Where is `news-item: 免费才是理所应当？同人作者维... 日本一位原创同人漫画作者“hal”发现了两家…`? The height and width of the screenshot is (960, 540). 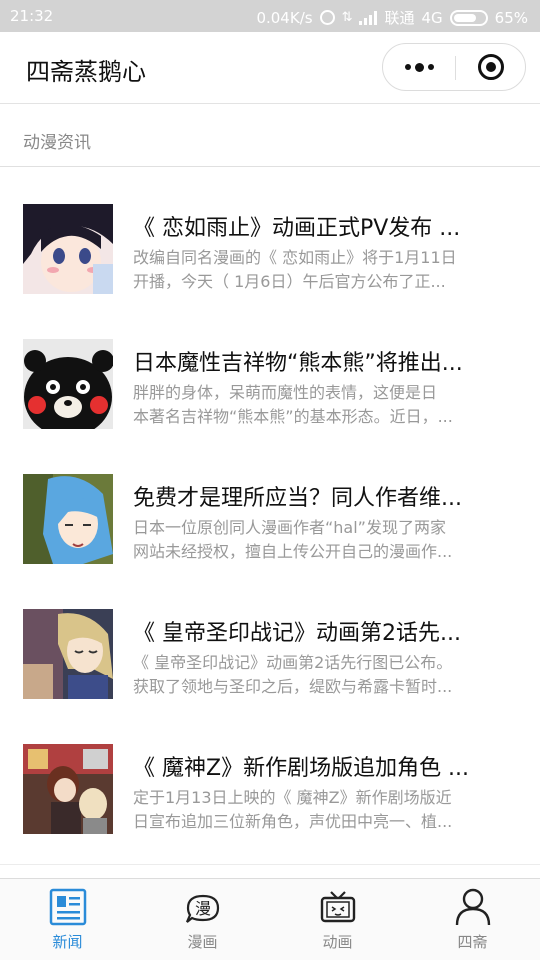
news-item: 免费才是理所应当？同人作者维... 日本一位原创同人漫画作者“hal”发现了两家… is located at coordinates (270, 505).